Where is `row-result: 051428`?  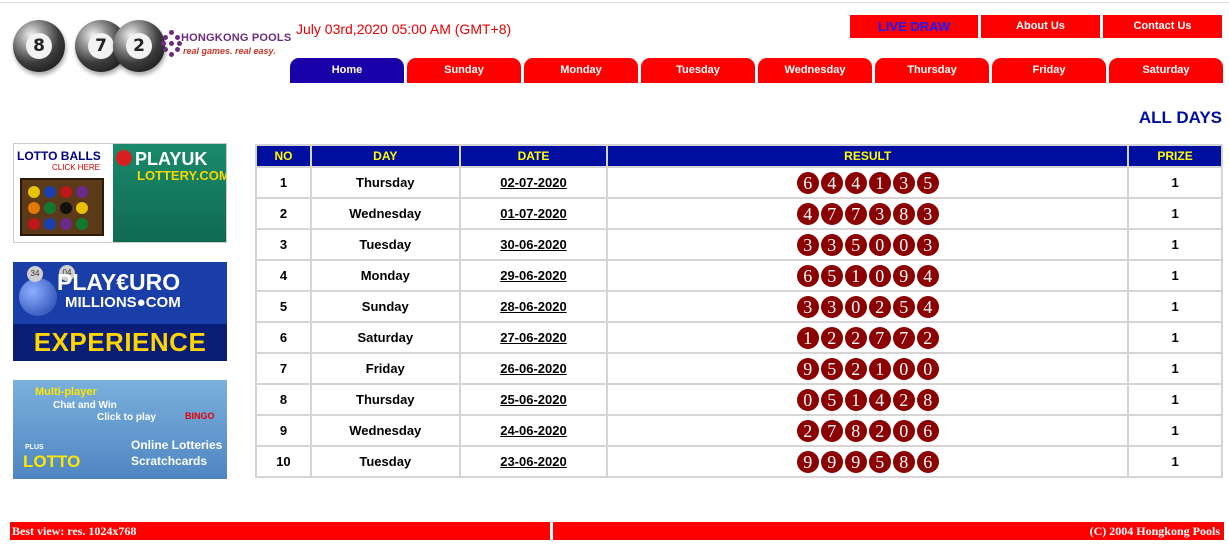
row-result: 051428 is located at coordinates (868, 399).